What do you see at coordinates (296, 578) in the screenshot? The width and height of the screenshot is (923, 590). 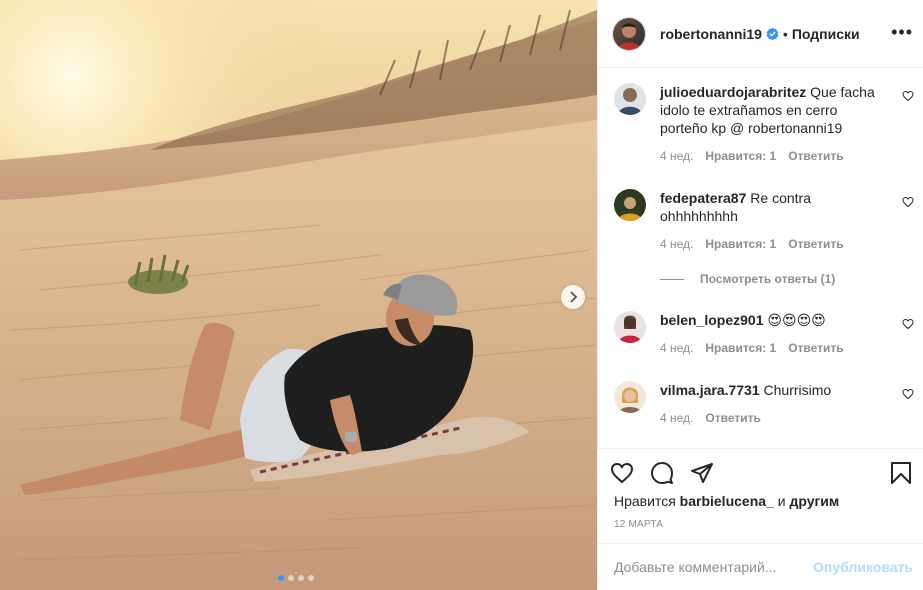 I see `carousel-indicator` at bounding box center [296, 578].